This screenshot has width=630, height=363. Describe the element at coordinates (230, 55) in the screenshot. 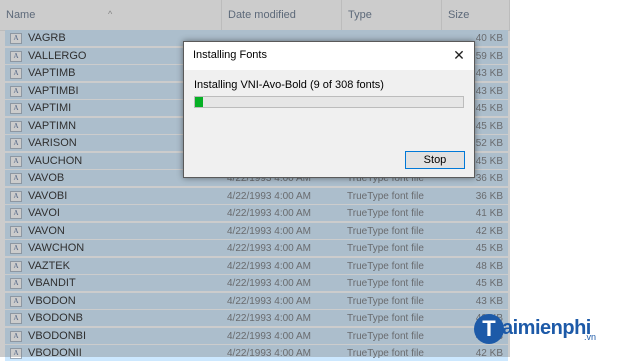

I see `dialog-title: Installing Fonts` at that location.